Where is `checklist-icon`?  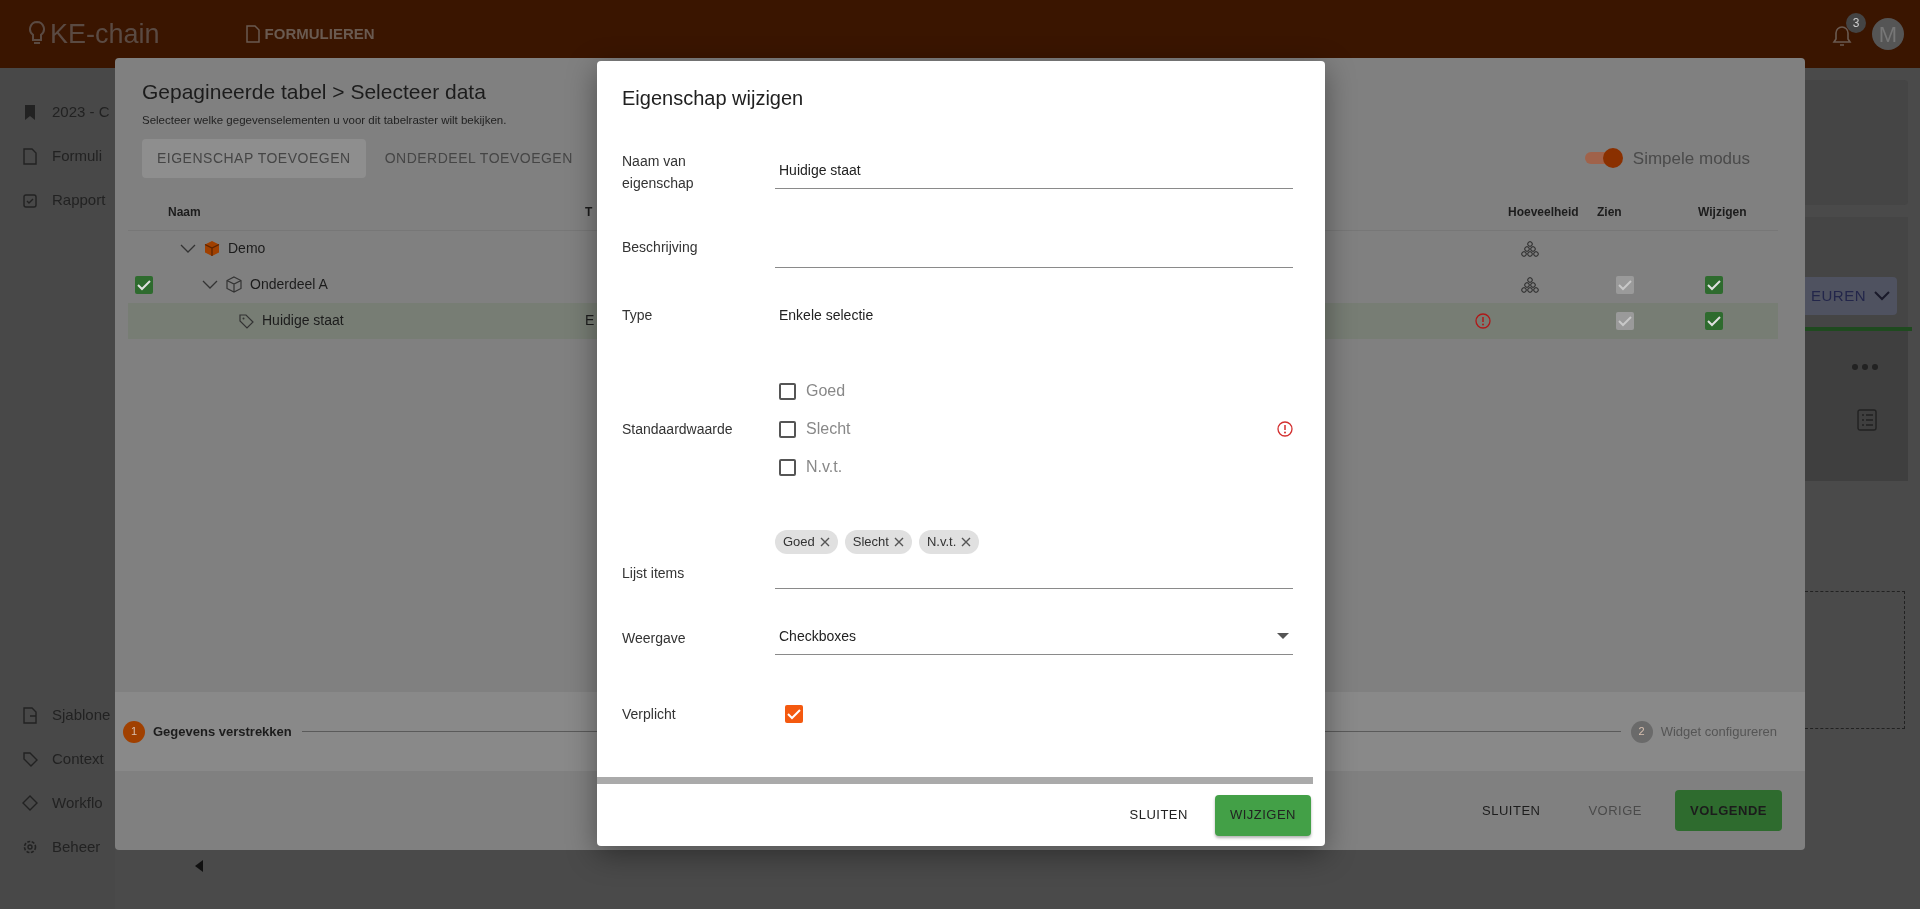 checklist-icon is located at coordinates (1867, 420).